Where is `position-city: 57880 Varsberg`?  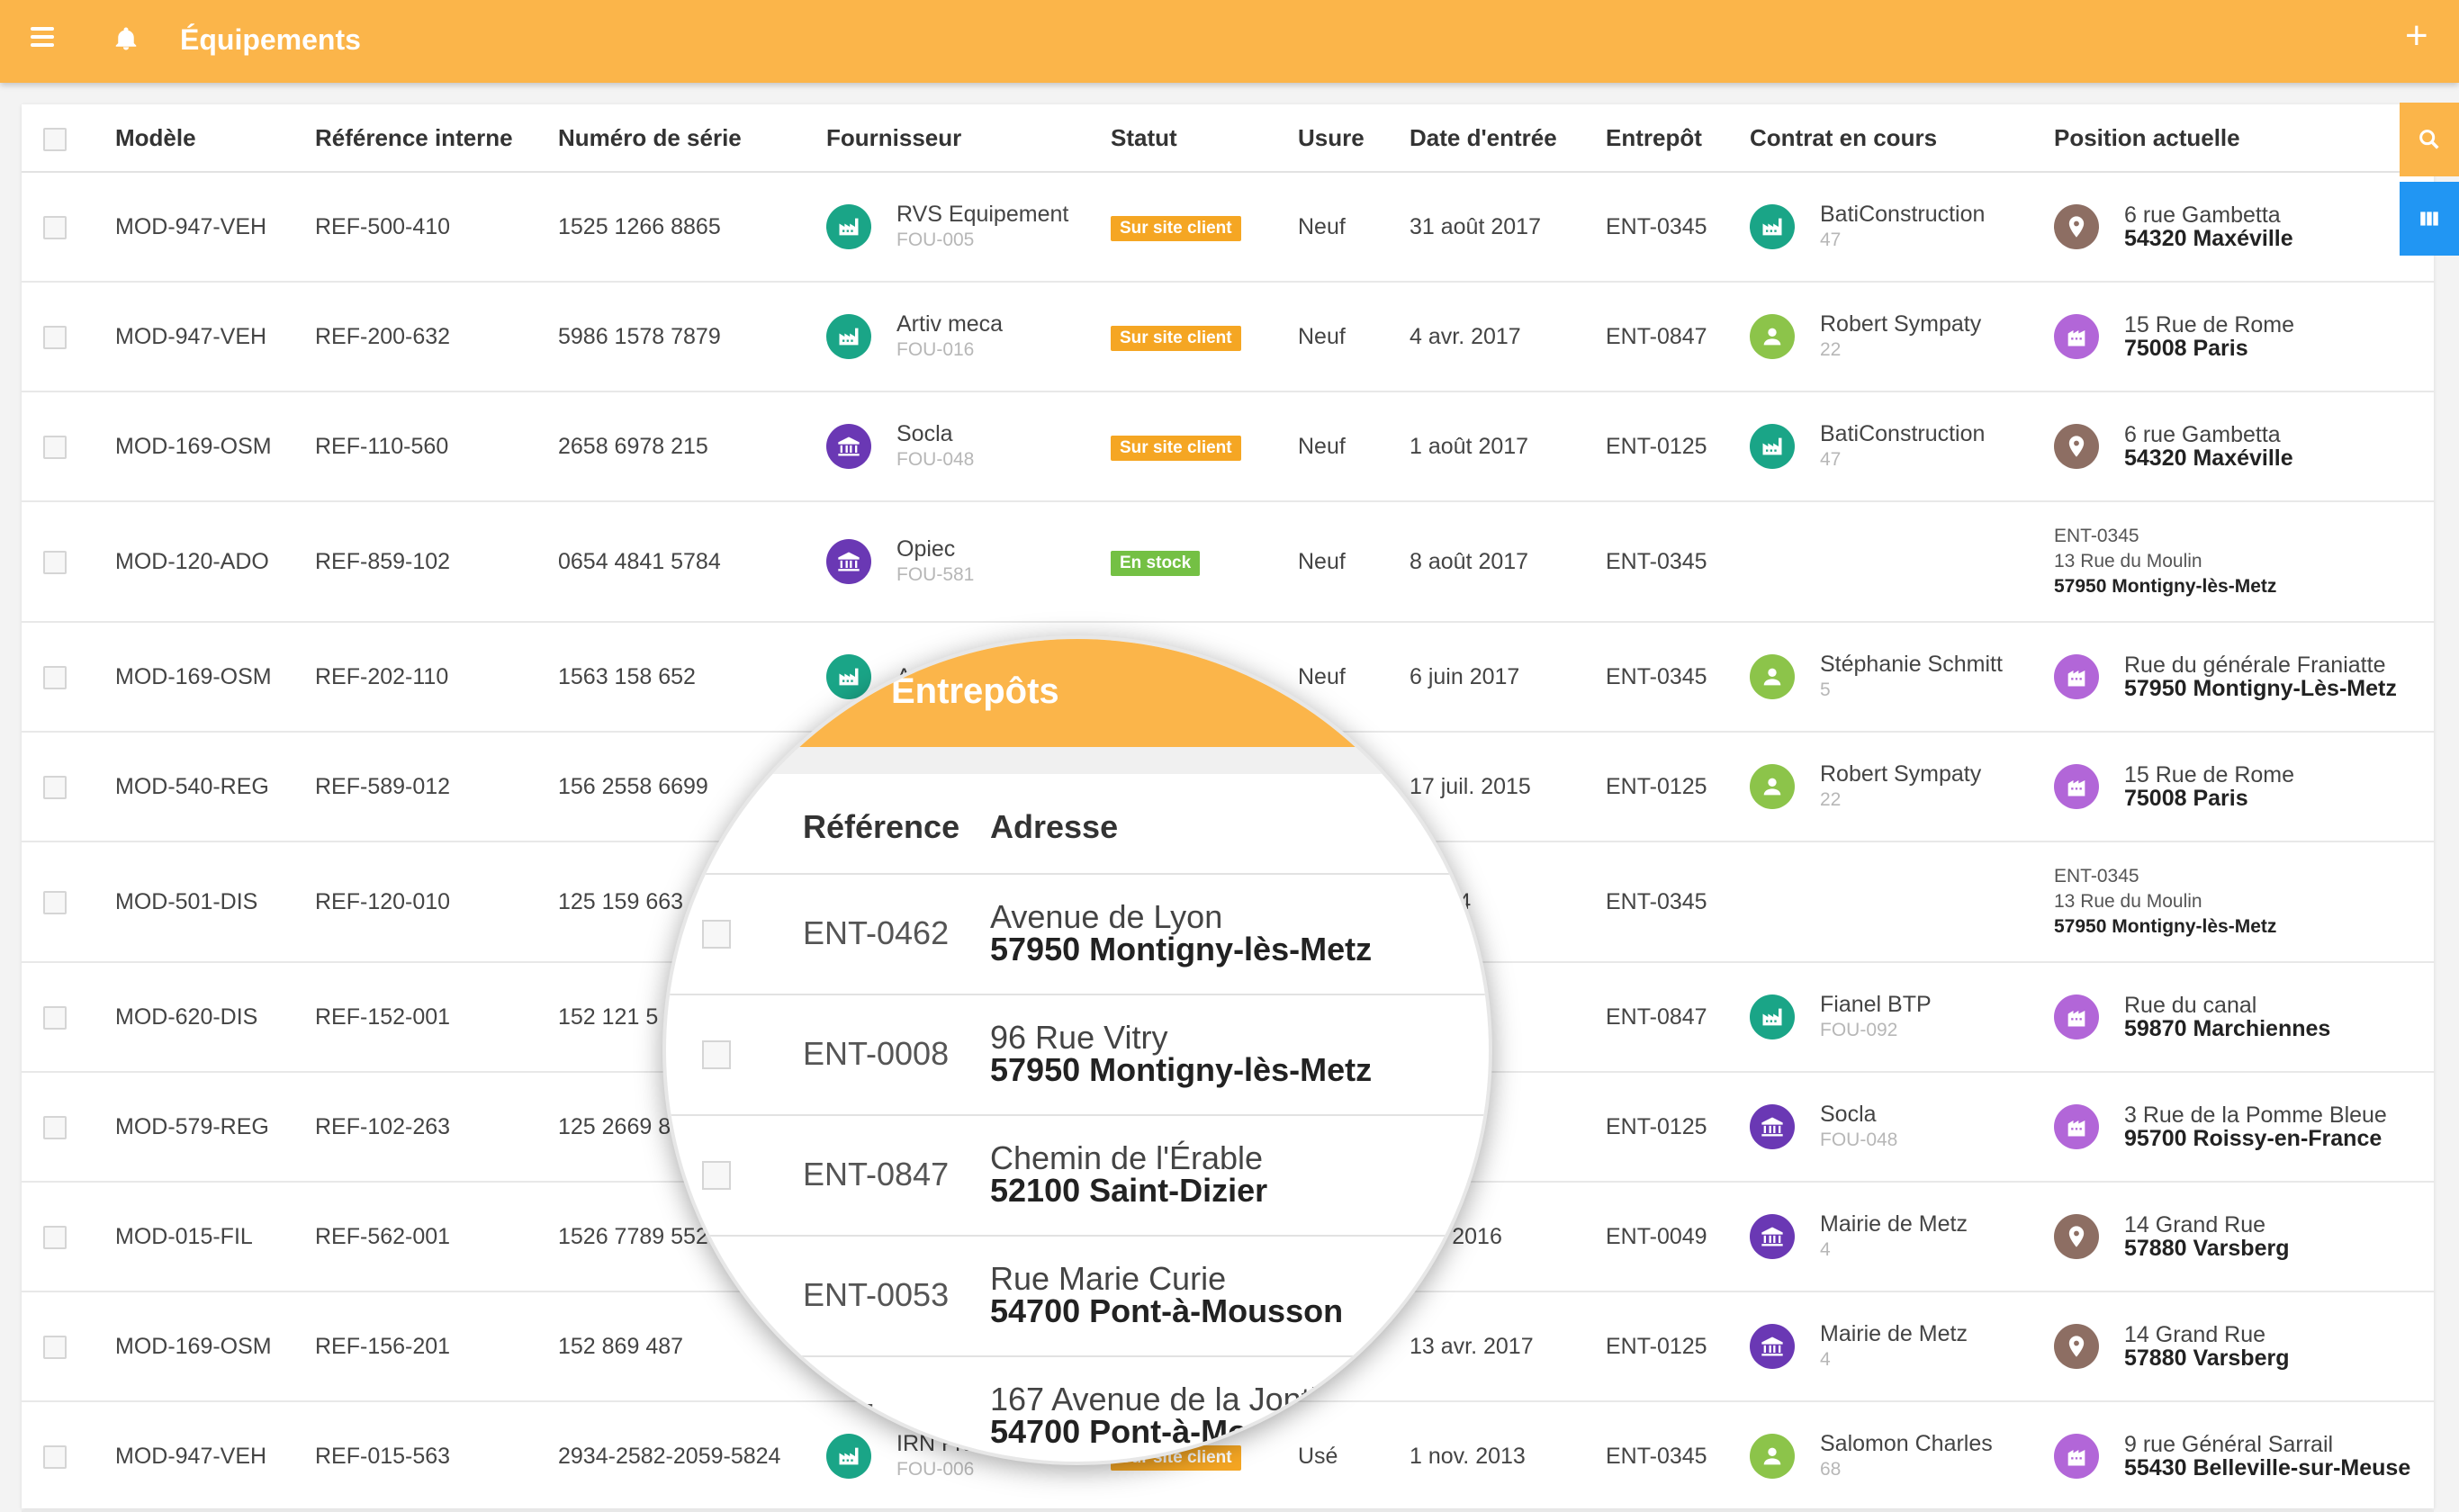
position-city: 57880 Varsberg is located at coordinates (2207, 1248).